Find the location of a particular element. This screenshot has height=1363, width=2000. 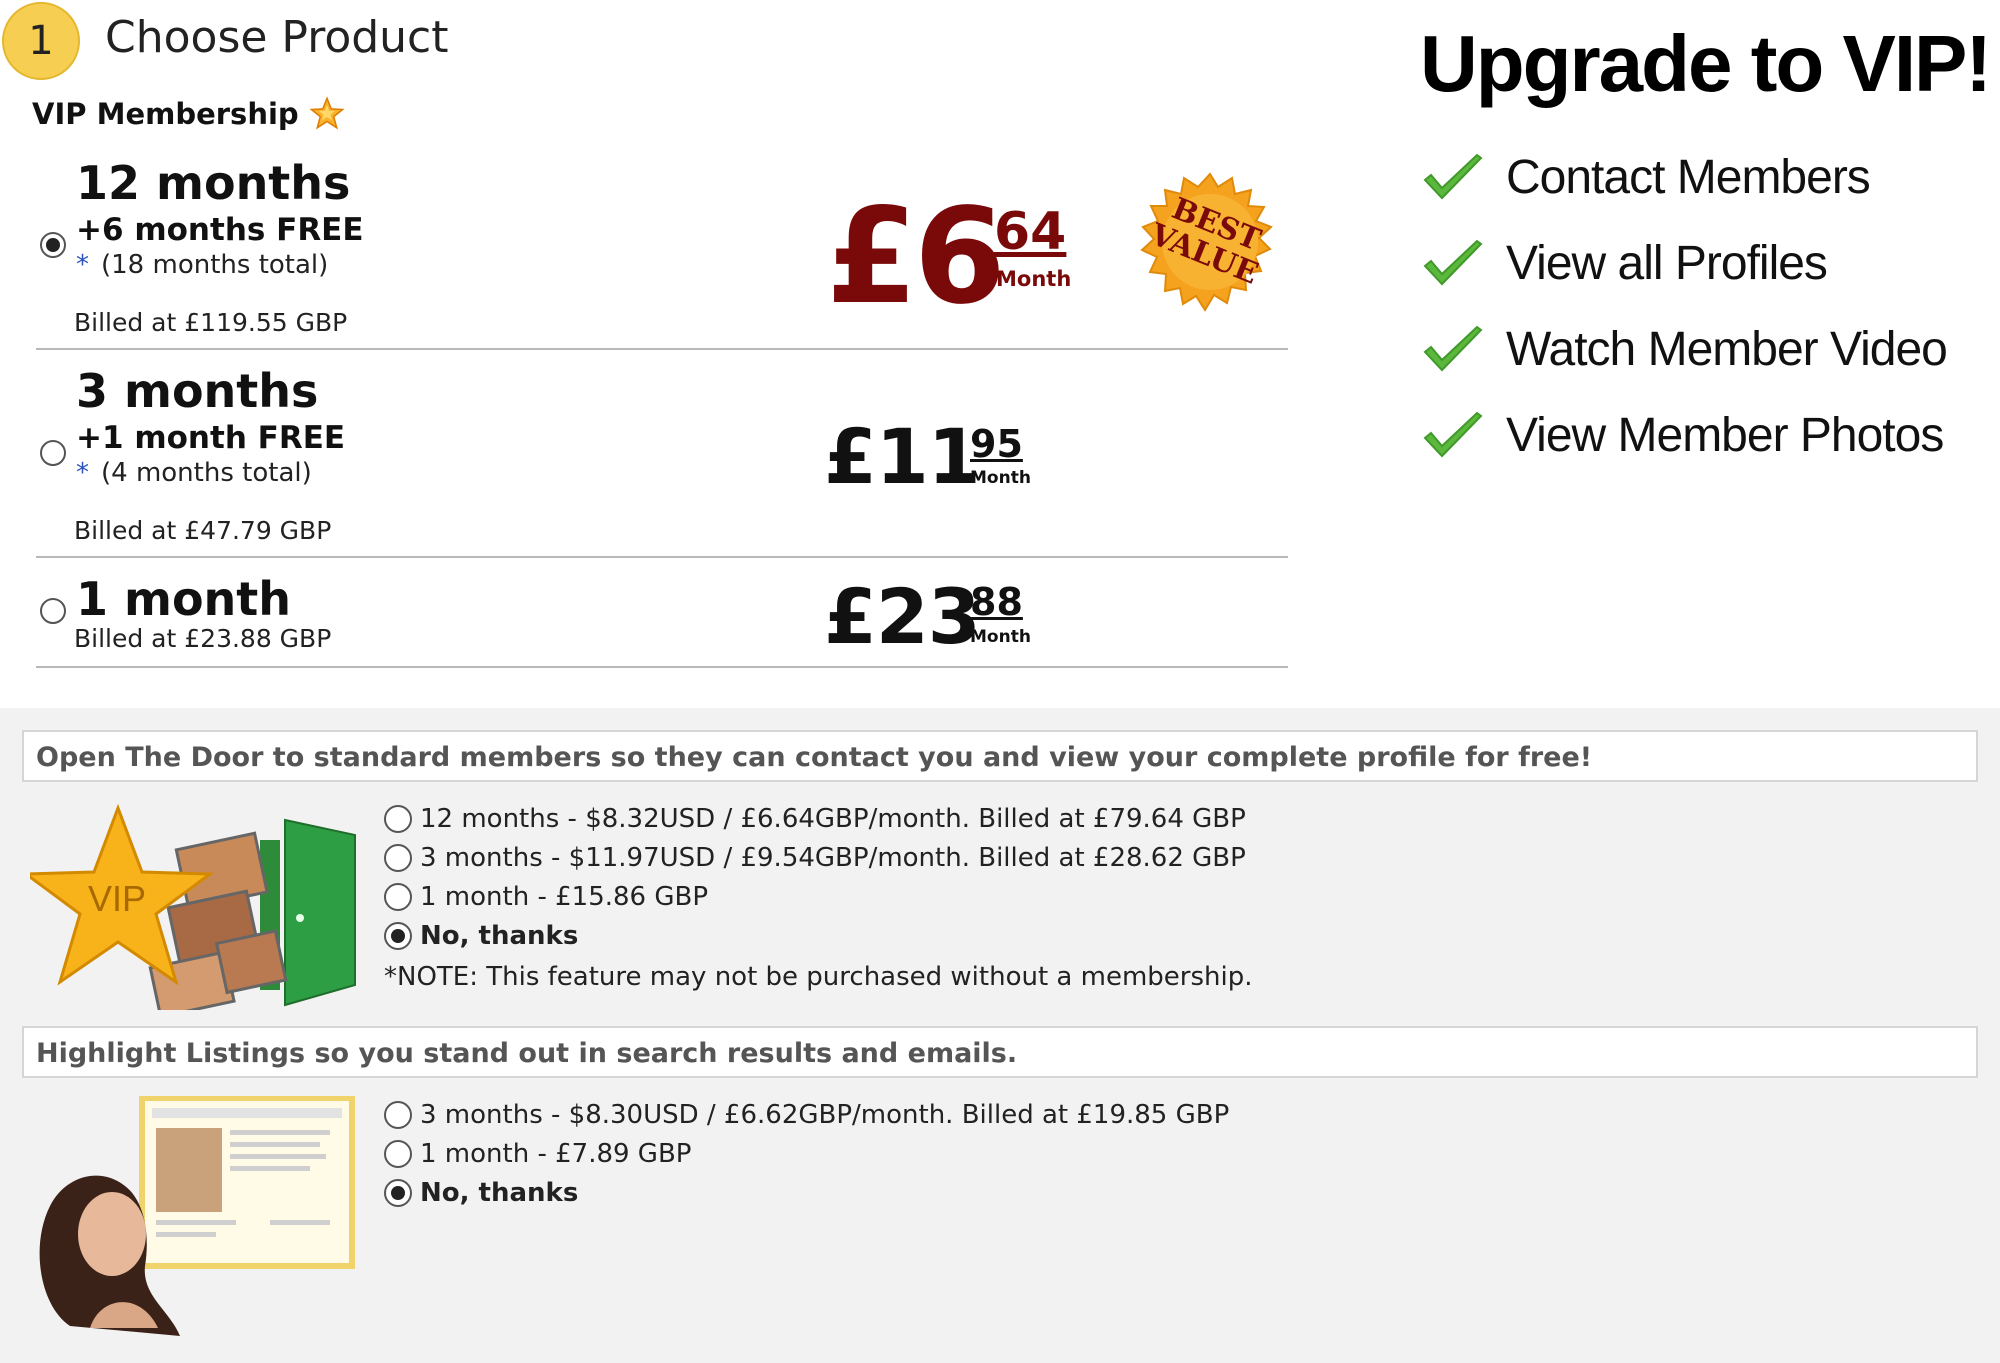

price-cents: 64 is located at coordinates (1030, 232).